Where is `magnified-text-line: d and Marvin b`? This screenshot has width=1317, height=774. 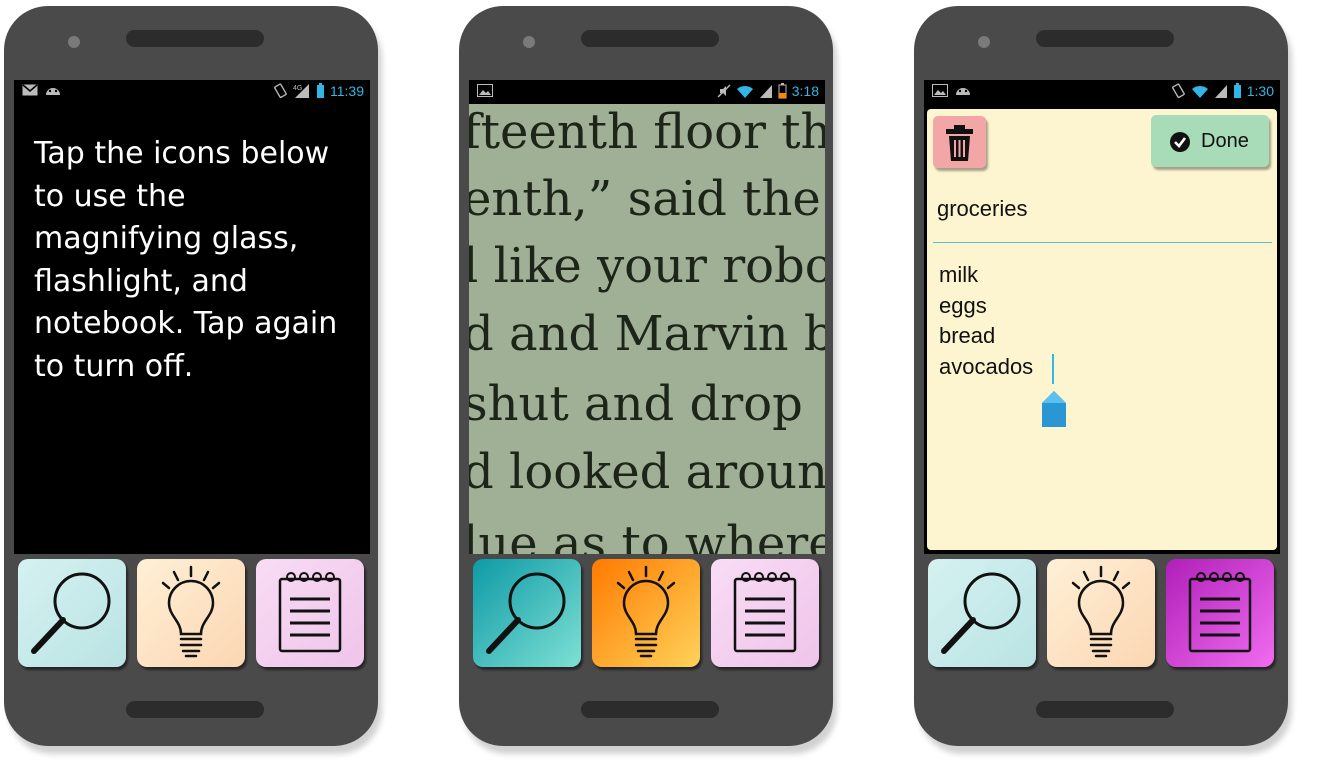 magnified-text-line: d and Marvin b is located at coordinates (647, 334).